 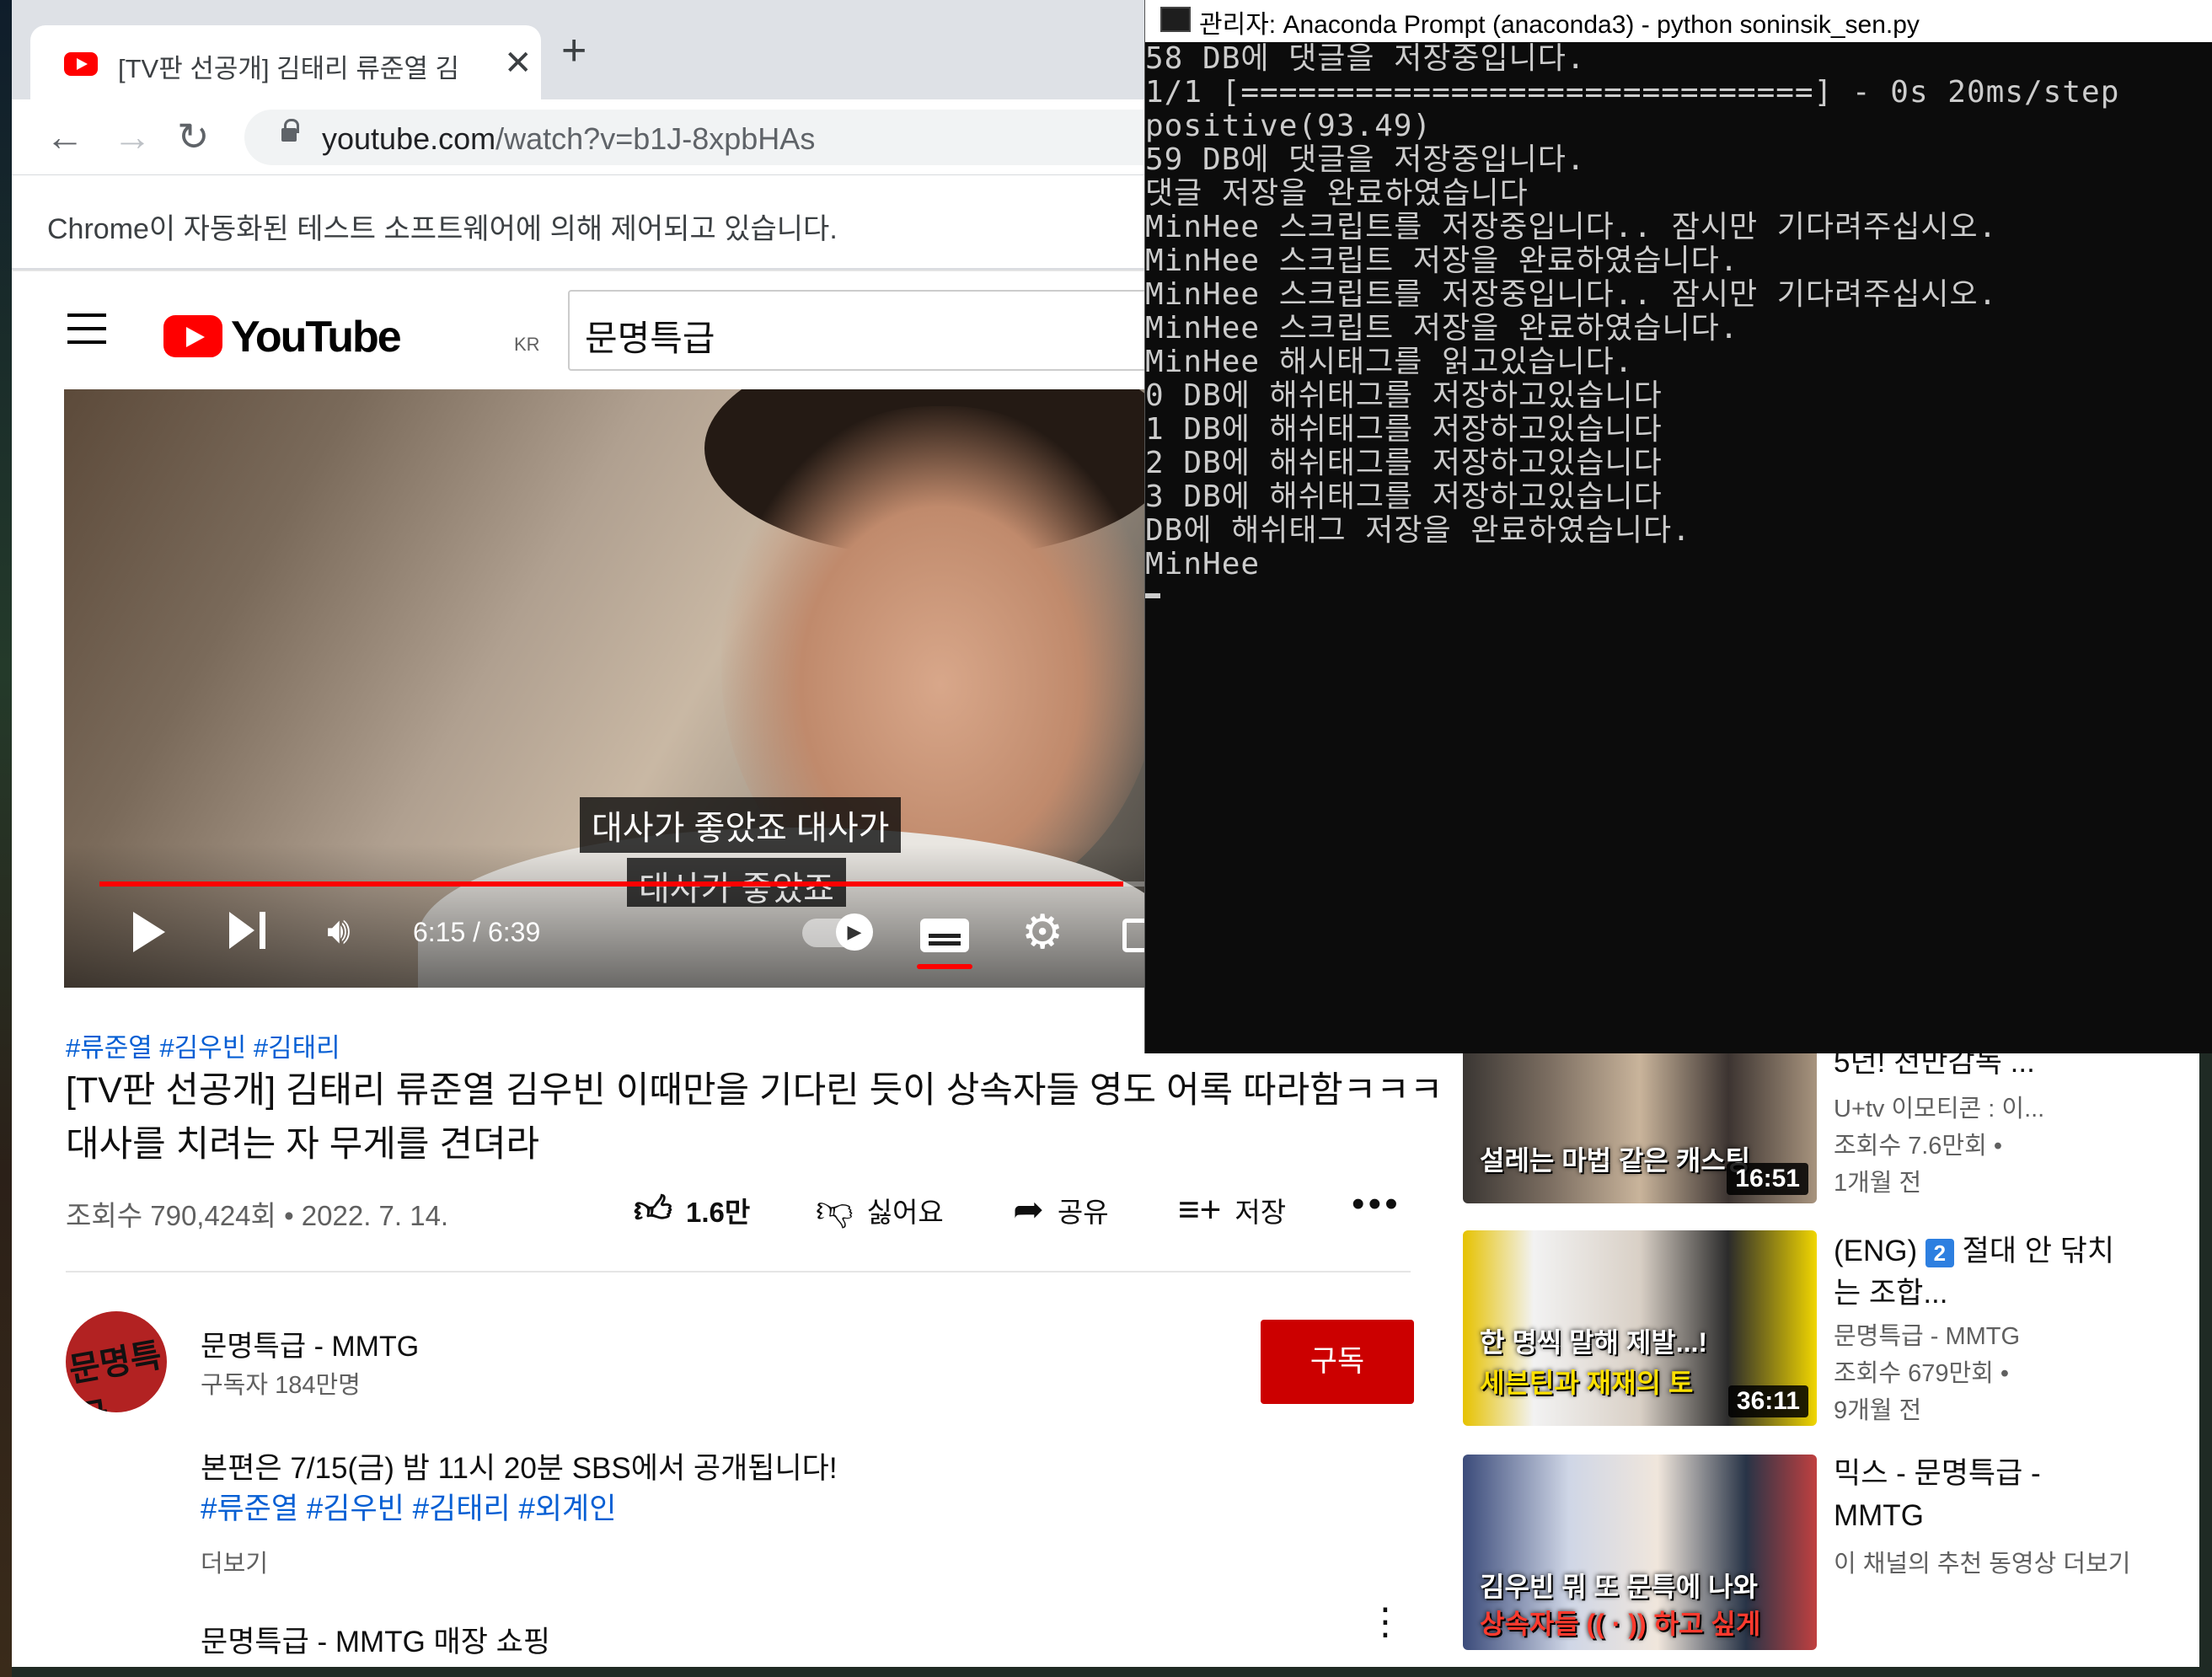 I want to click on channel-avatar-logo: 문명특급, so click(x=116, y=1374).